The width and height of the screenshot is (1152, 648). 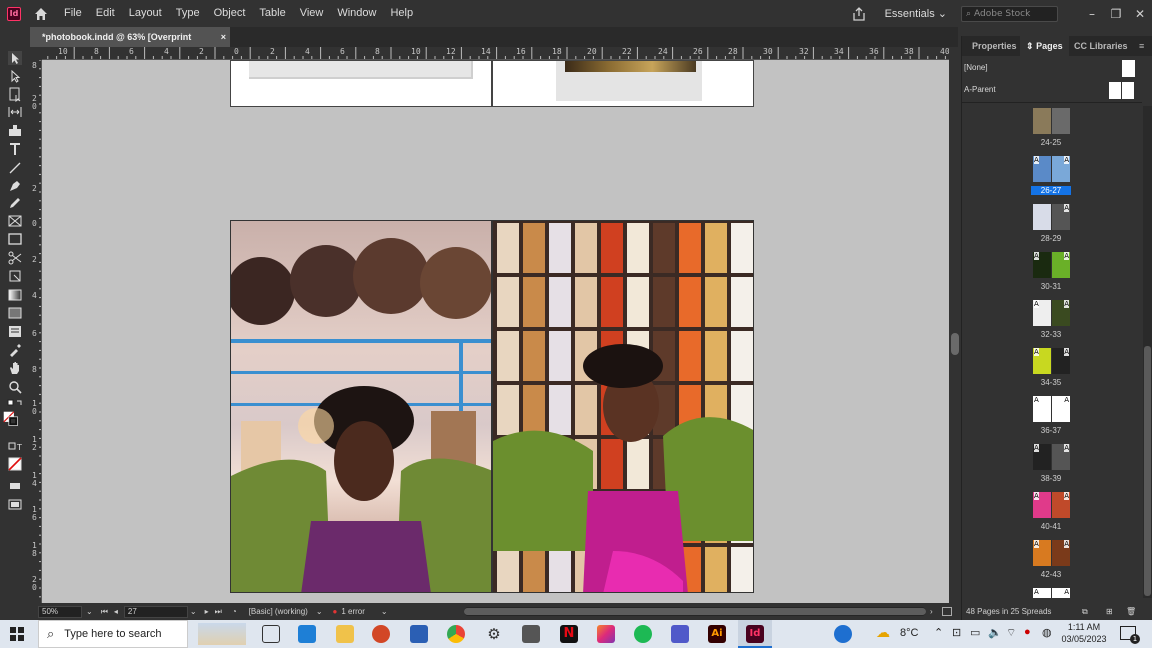 I want to click on close-icon: ✕, so click(x=1140, y=14).